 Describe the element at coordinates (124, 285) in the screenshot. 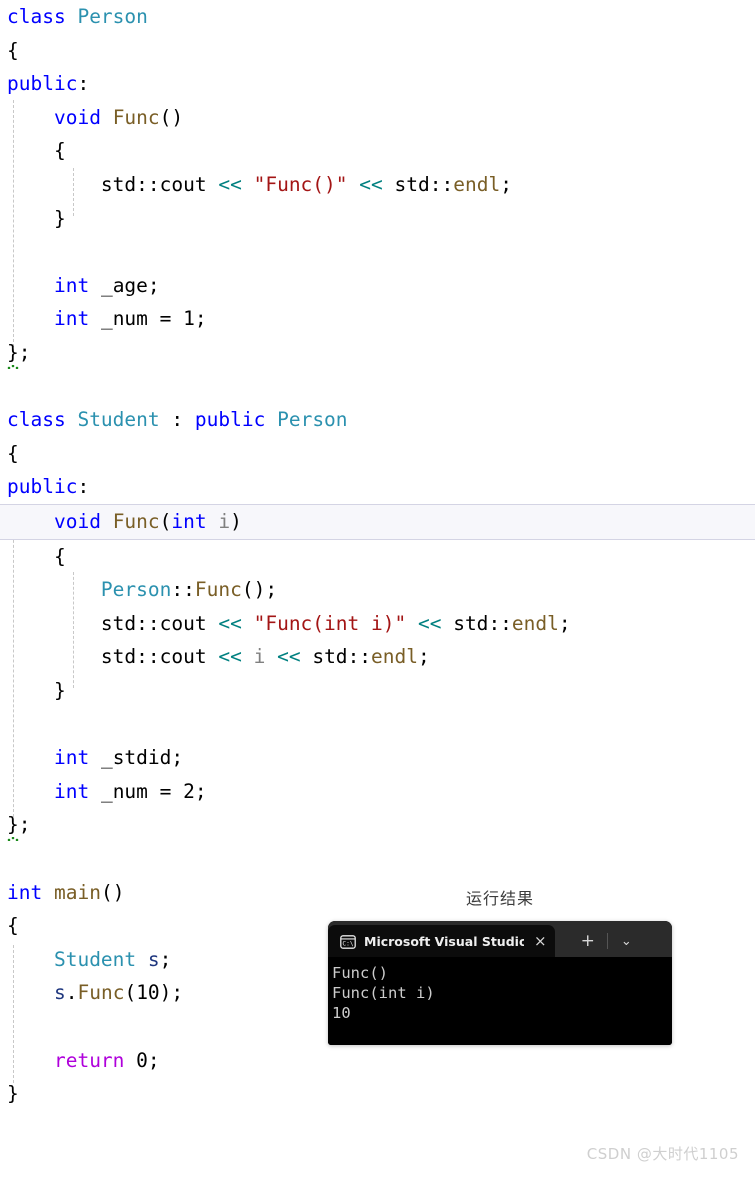

I see `token-member-age: _age` at that location.